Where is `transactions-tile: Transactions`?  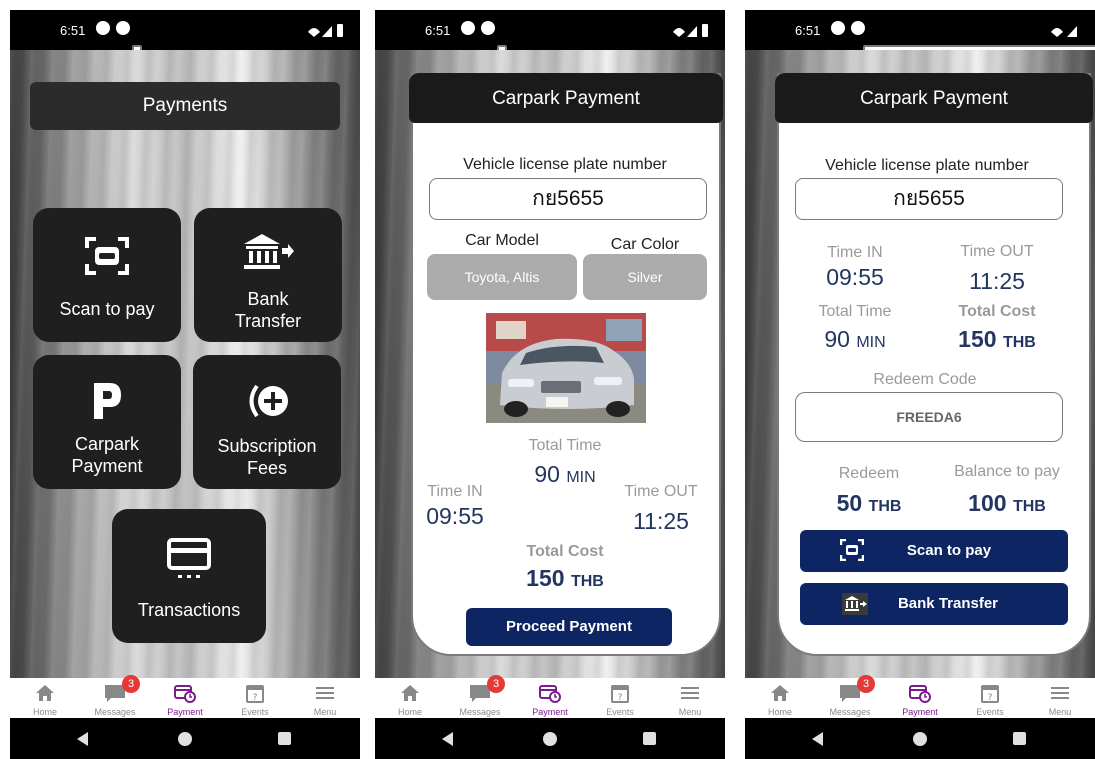
transactions-tile: Transactions is located at coordinates (189, 576).